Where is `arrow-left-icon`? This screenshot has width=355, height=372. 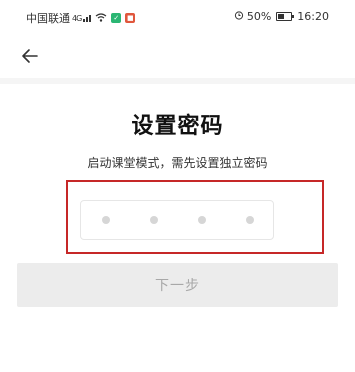
arrow-left-icon is located at coordinates (30, 56).